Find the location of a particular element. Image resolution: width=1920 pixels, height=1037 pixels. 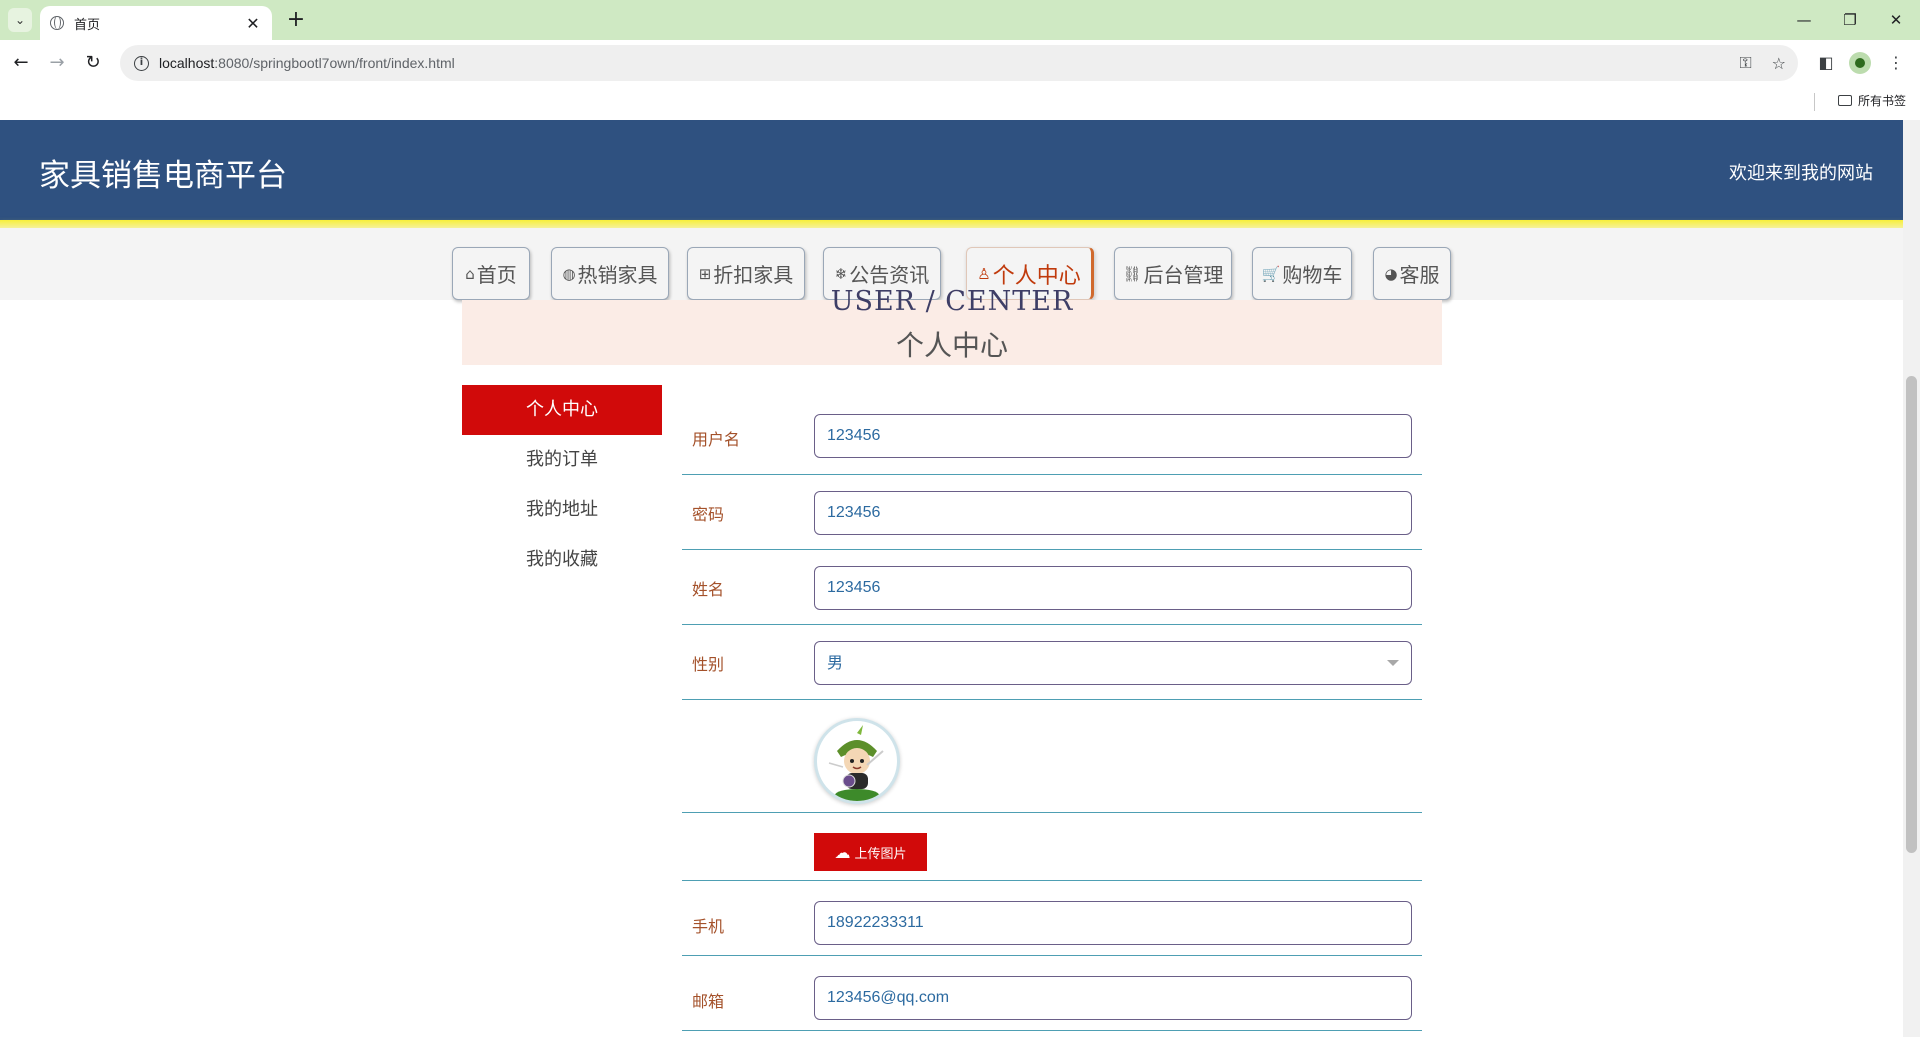

section-banner: USER / CENTER 个人中心 is located at coordinates (952, 325).